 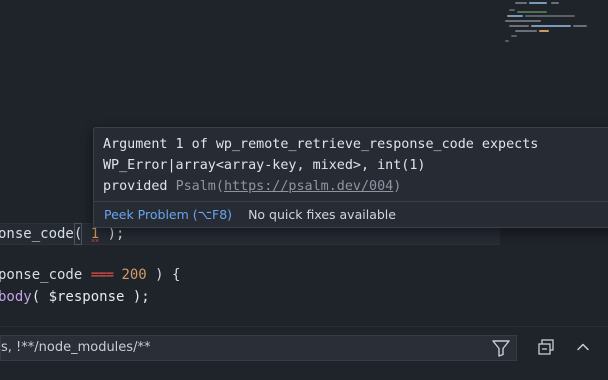 What do you see at coordinates (16, 297) in the screenshot?
I see `function-name-fragment: body` at bounding box center [16, 297].